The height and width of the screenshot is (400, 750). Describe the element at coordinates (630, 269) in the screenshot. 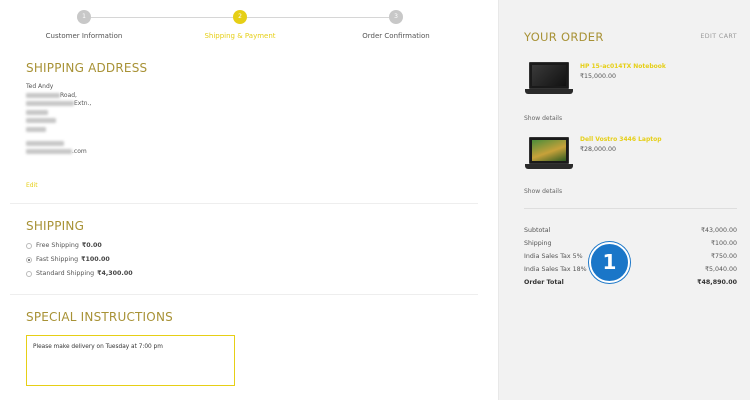

I see `totals-row-tax-18: India Sales Tax 18% ₹5,040.00` at that location.